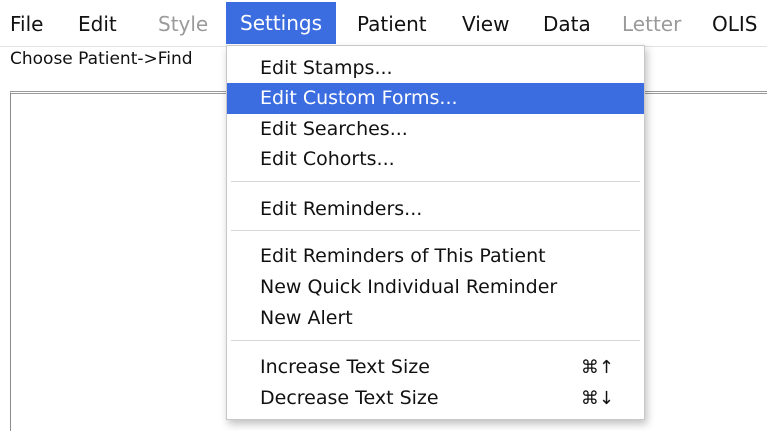 The image size is (767, 431). Describe the element at coordinates (435, 367) in the screenshot. I see `menu-item-increase-text-size: Increase Text Size ⌘↑` at that location.